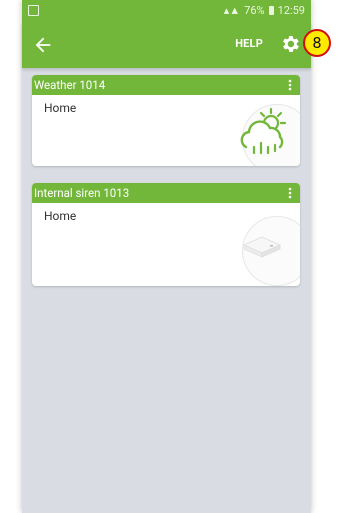 This screenshot has height=513, width=347. I want to click on device-card: Weather 1014 Home, so click(166, 120).